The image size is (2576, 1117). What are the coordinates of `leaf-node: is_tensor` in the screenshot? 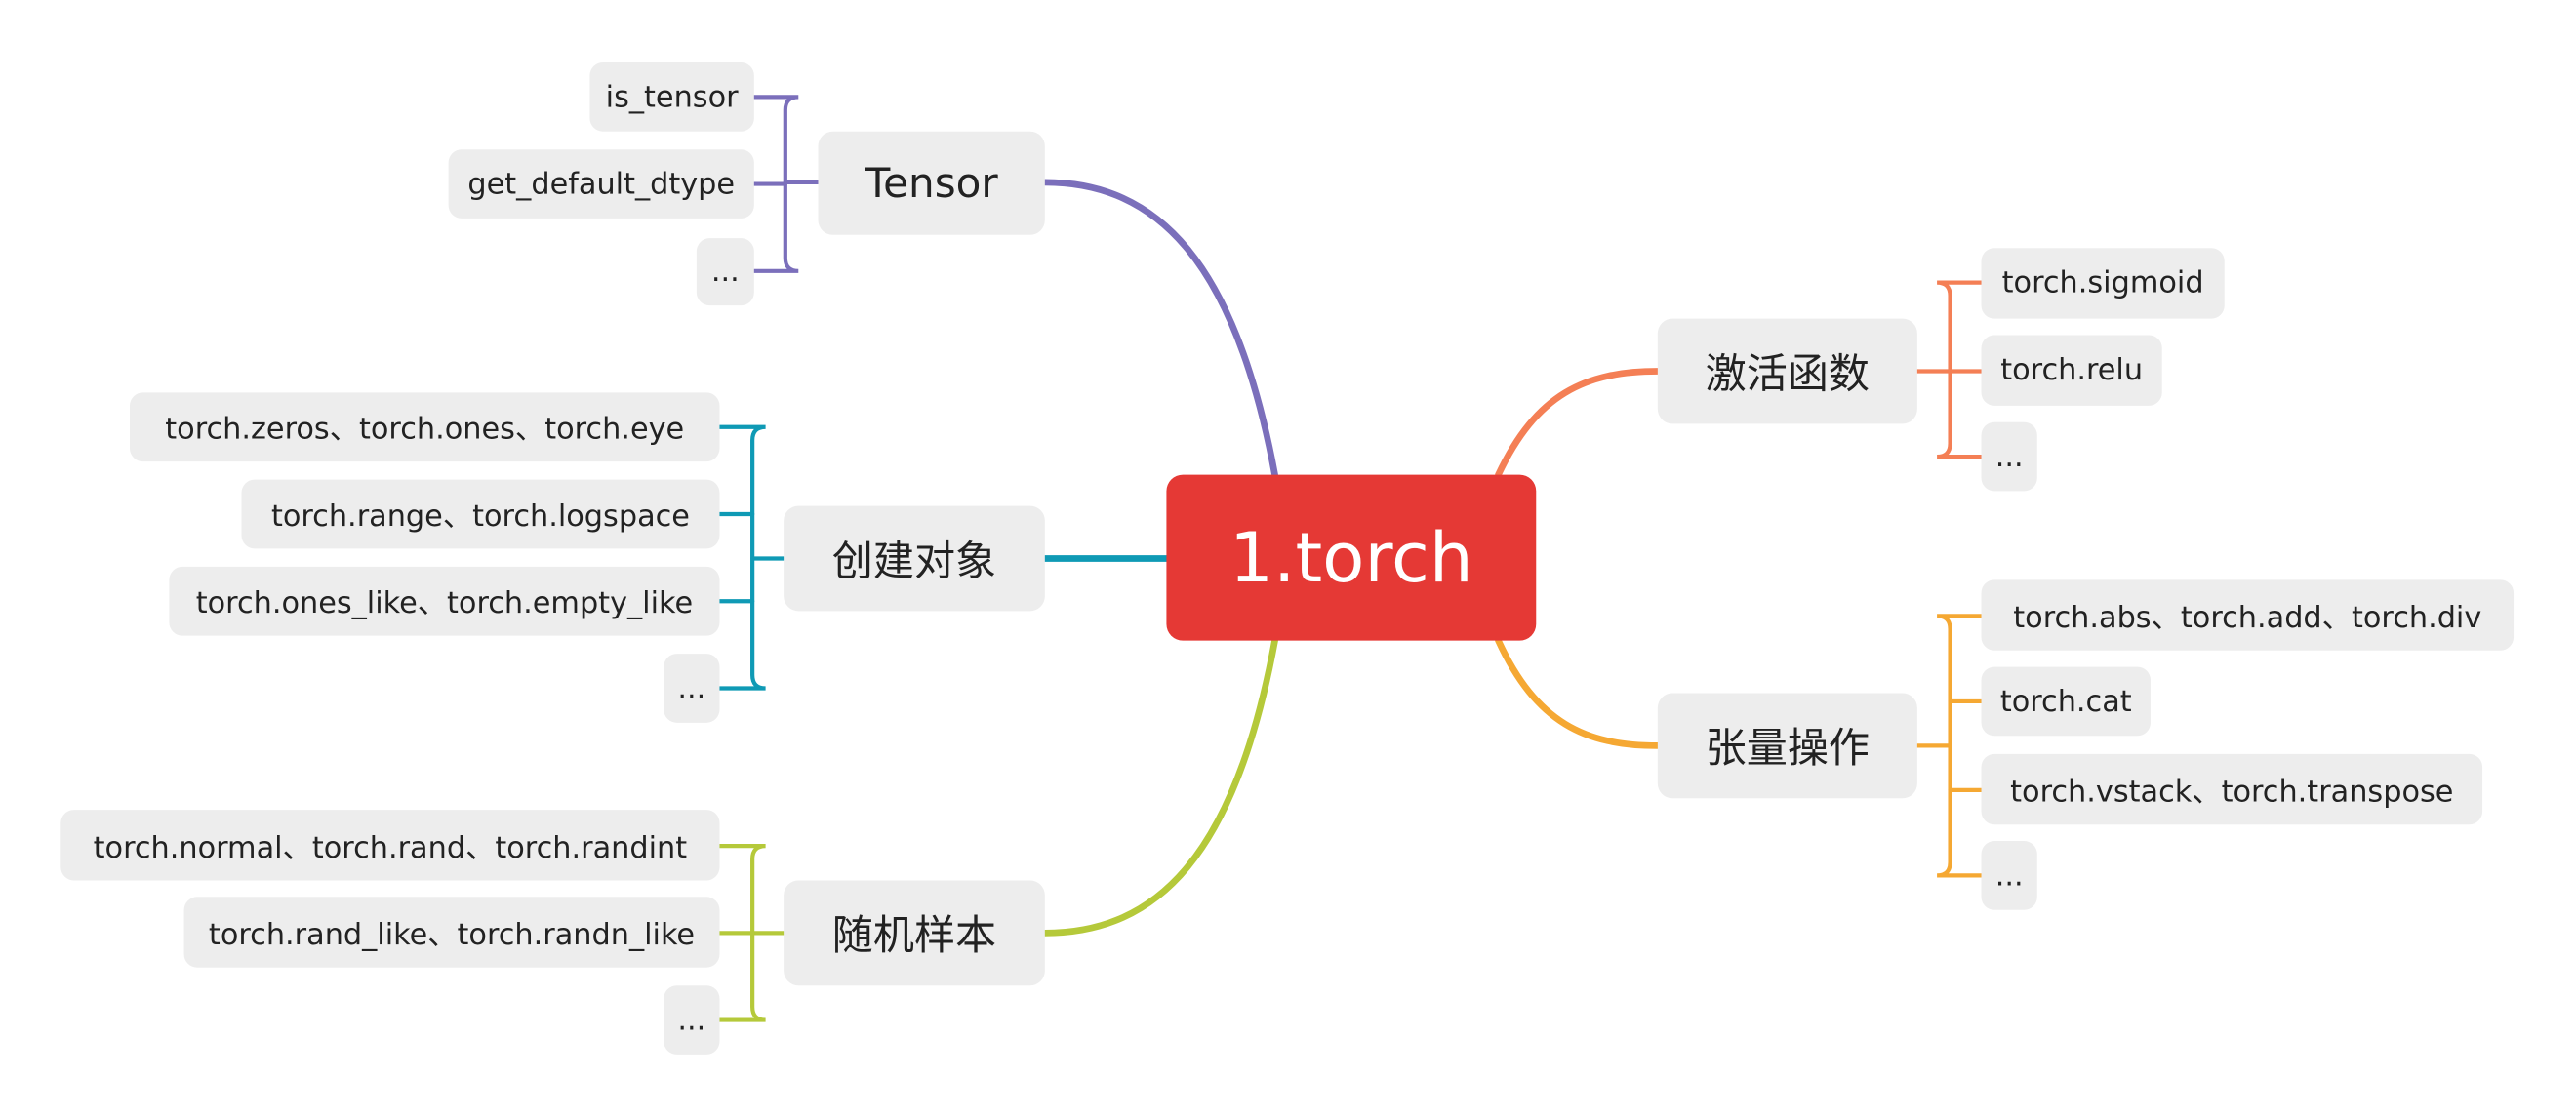 It's located at (671, 96).